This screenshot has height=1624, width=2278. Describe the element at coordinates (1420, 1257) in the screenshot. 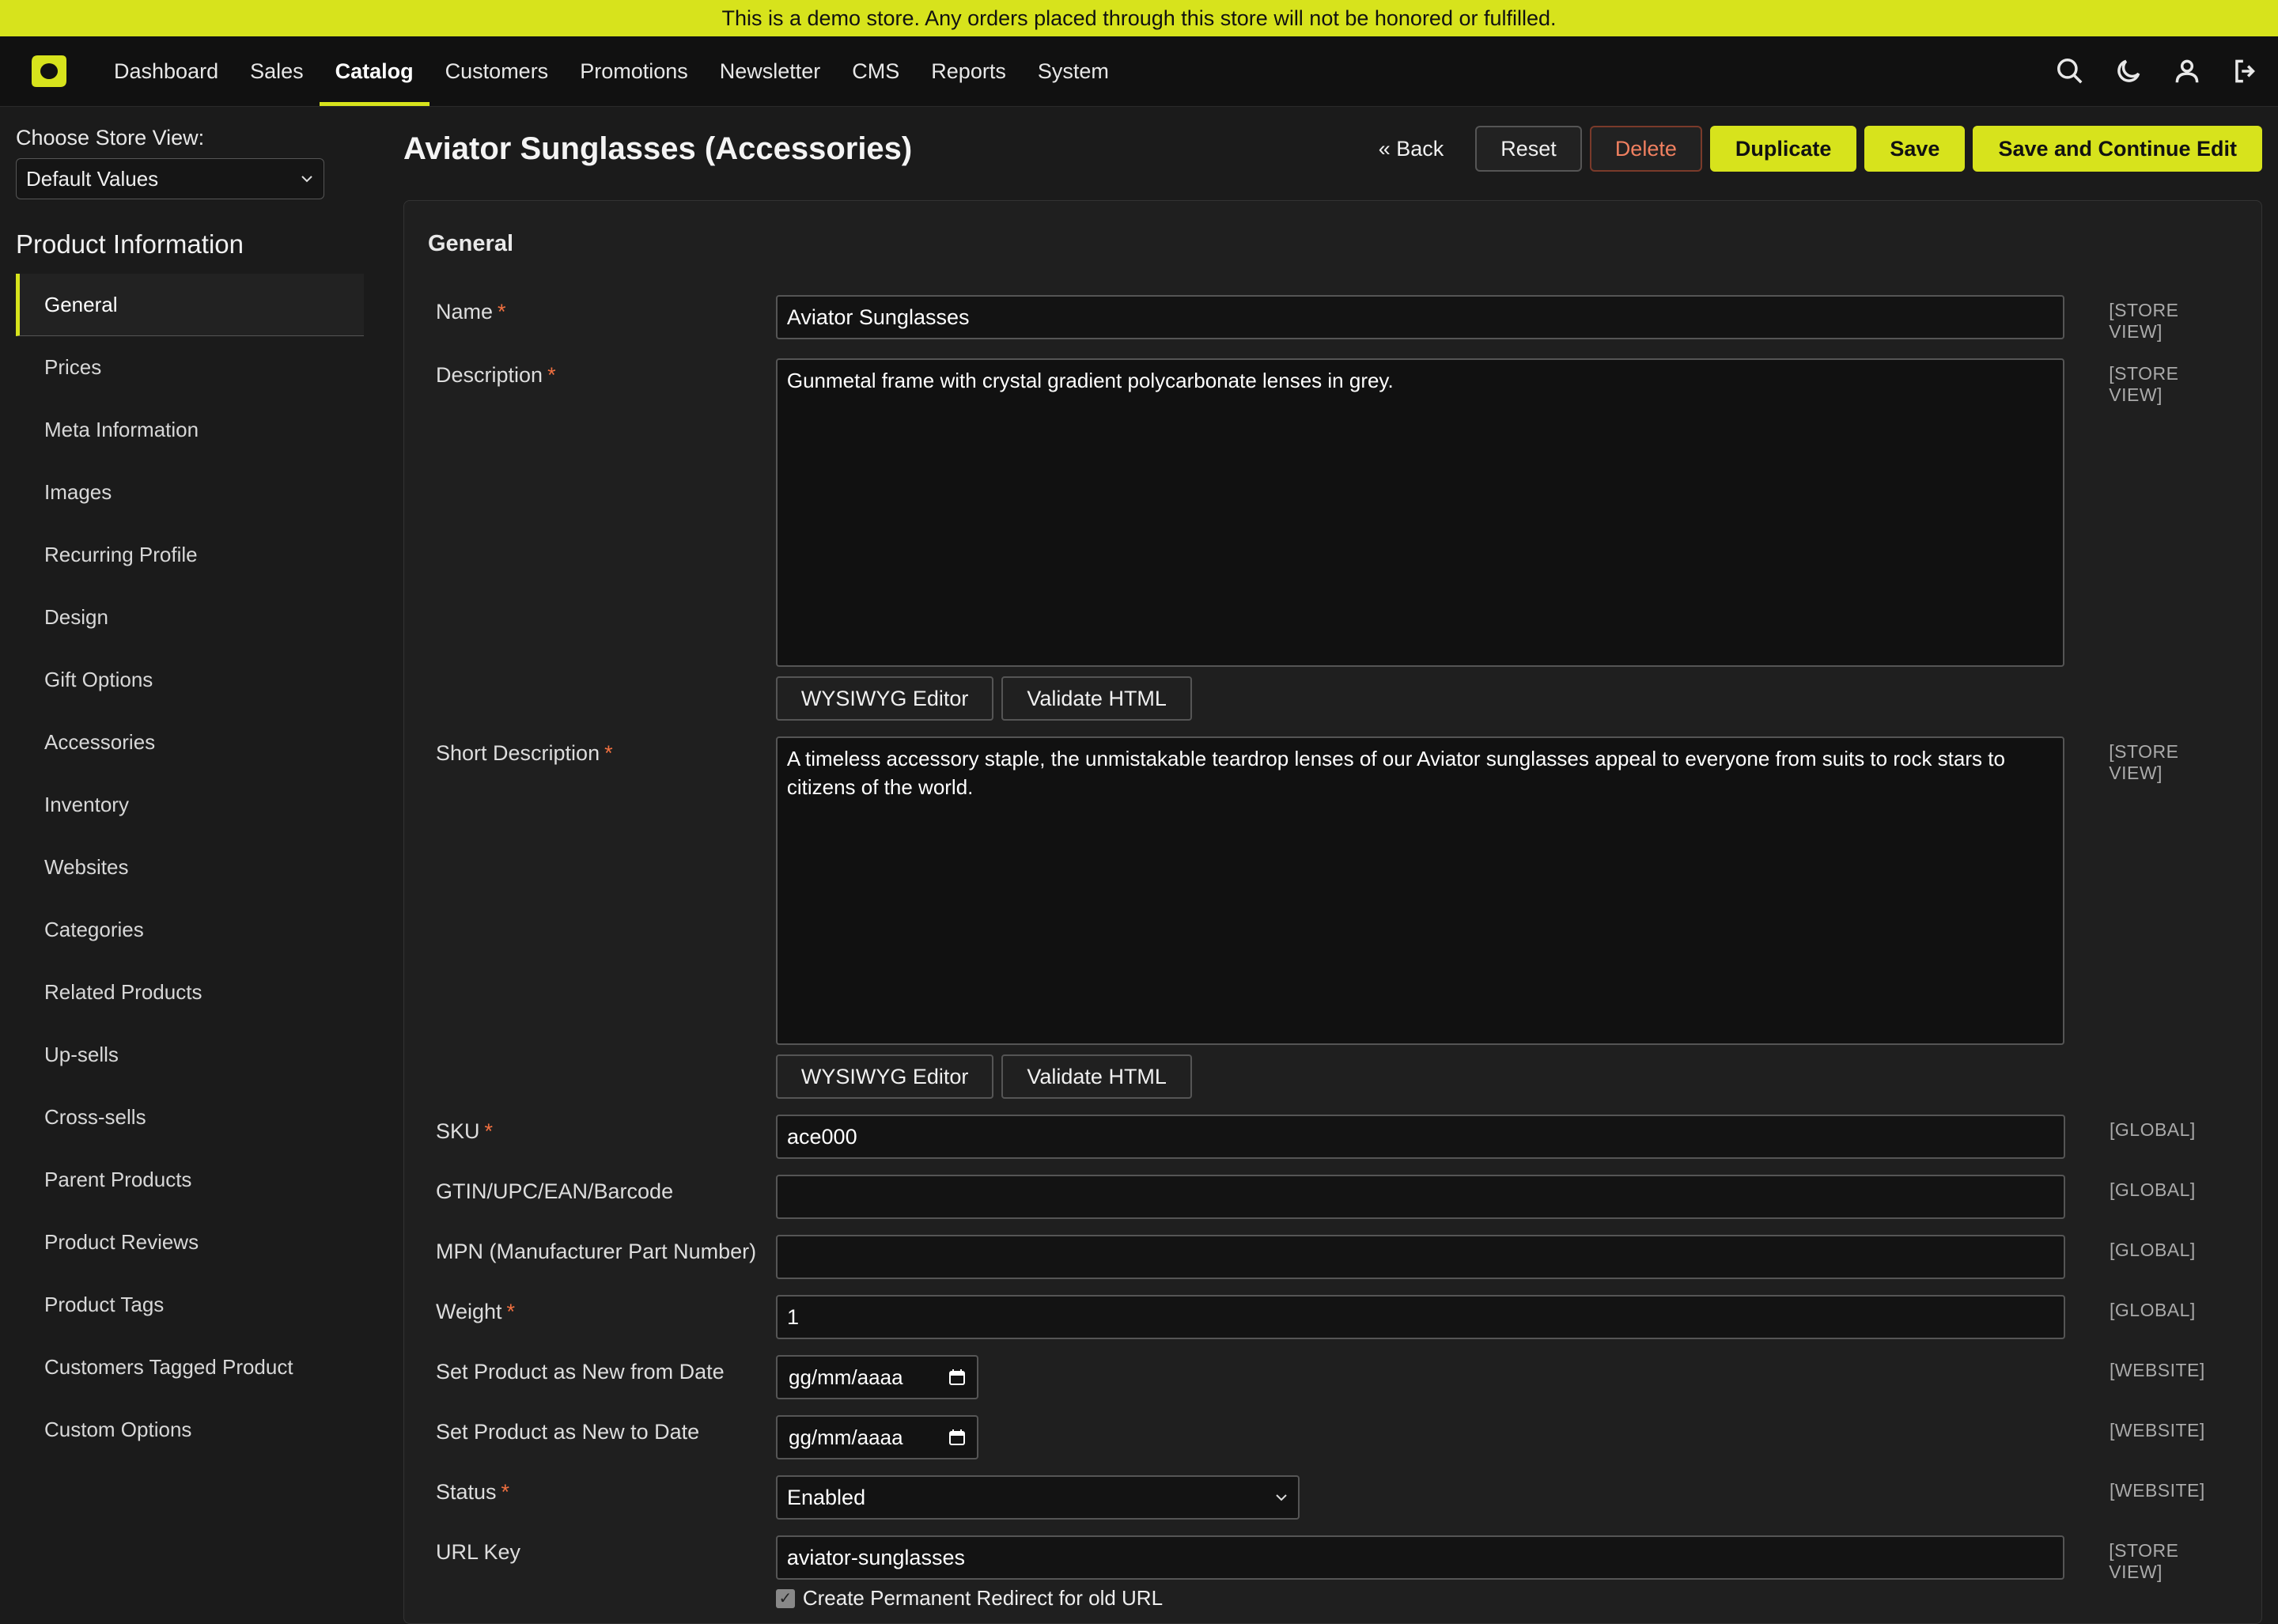

I see `mpn-input` at that location.